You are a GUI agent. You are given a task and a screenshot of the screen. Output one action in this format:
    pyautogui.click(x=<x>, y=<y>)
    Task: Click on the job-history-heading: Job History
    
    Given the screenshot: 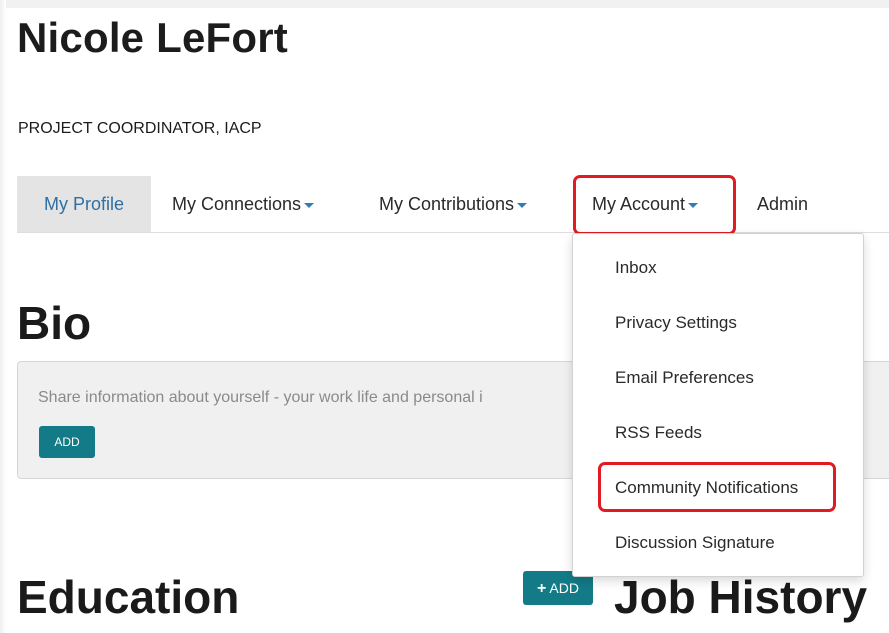 What is the action you would take?
    pyautogui.click(x=741, y=597)
    